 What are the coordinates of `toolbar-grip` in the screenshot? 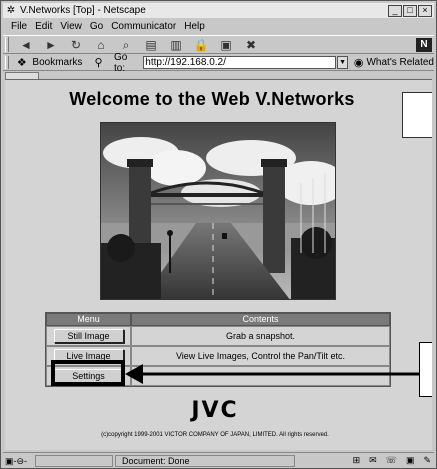 It's located at (7, 44).